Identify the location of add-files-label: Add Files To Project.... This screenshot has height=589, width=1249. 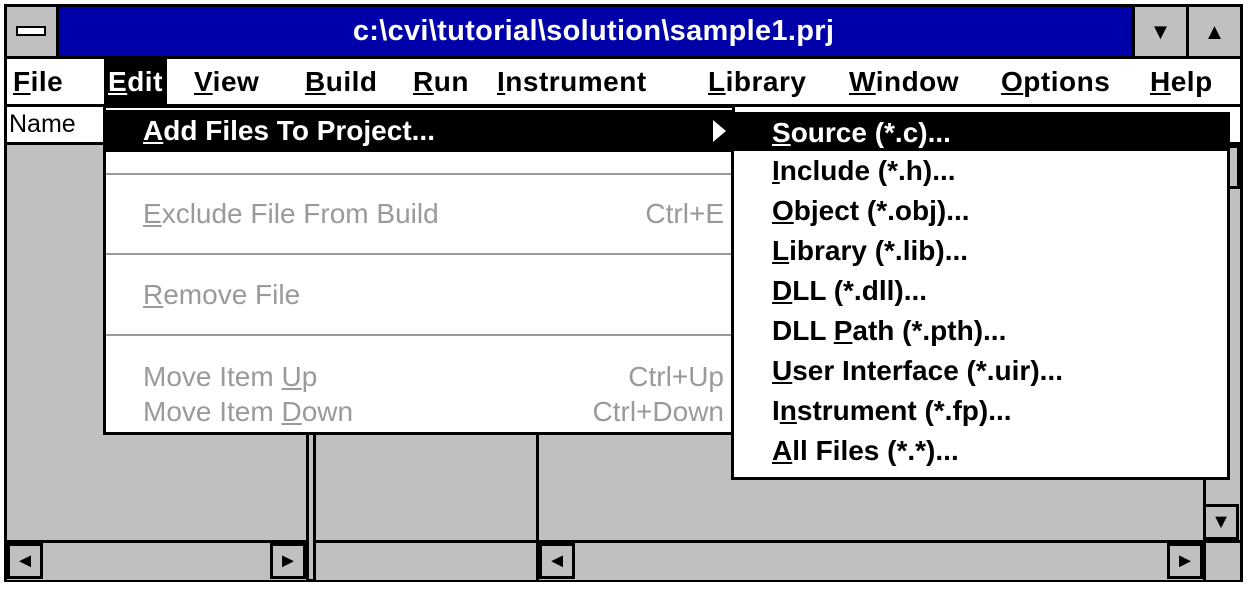
(289, 131).